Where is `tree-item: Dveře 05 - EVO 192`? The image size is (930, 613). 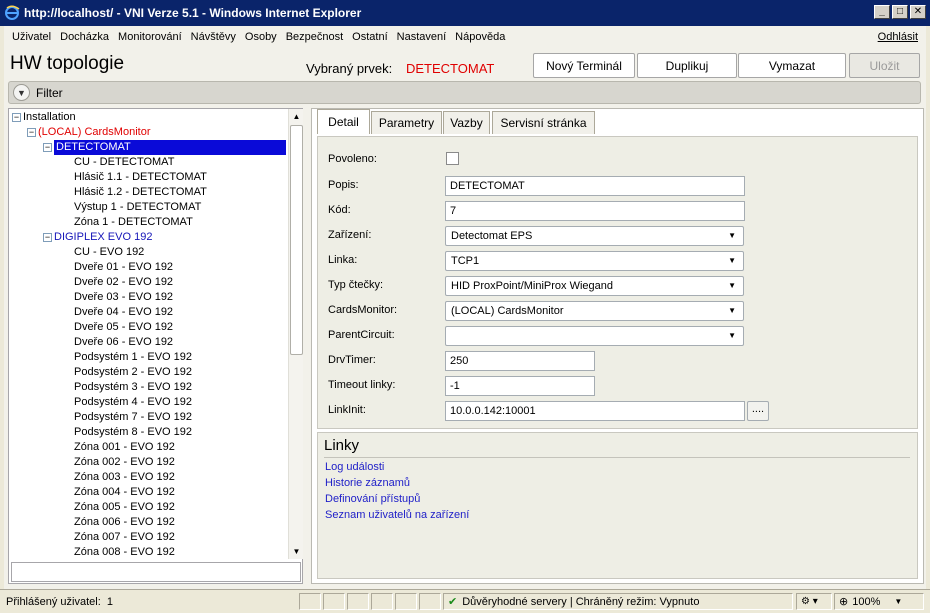
tree-item: Dveře 05 - EVO 192 is located at coordinates (123, 327).